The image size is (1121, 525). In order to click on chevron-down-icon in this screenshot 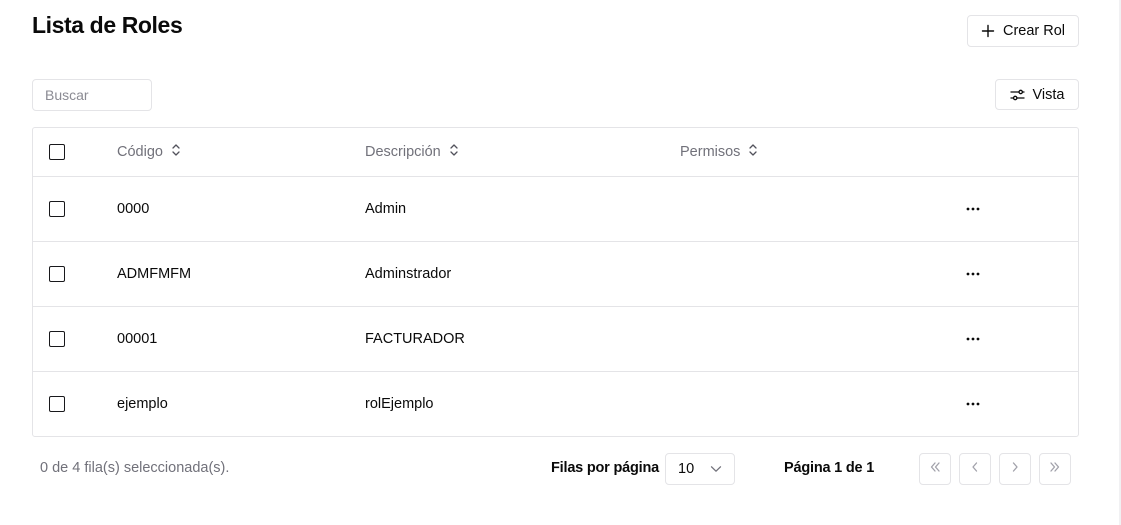, I will do `click(716, 469)`.